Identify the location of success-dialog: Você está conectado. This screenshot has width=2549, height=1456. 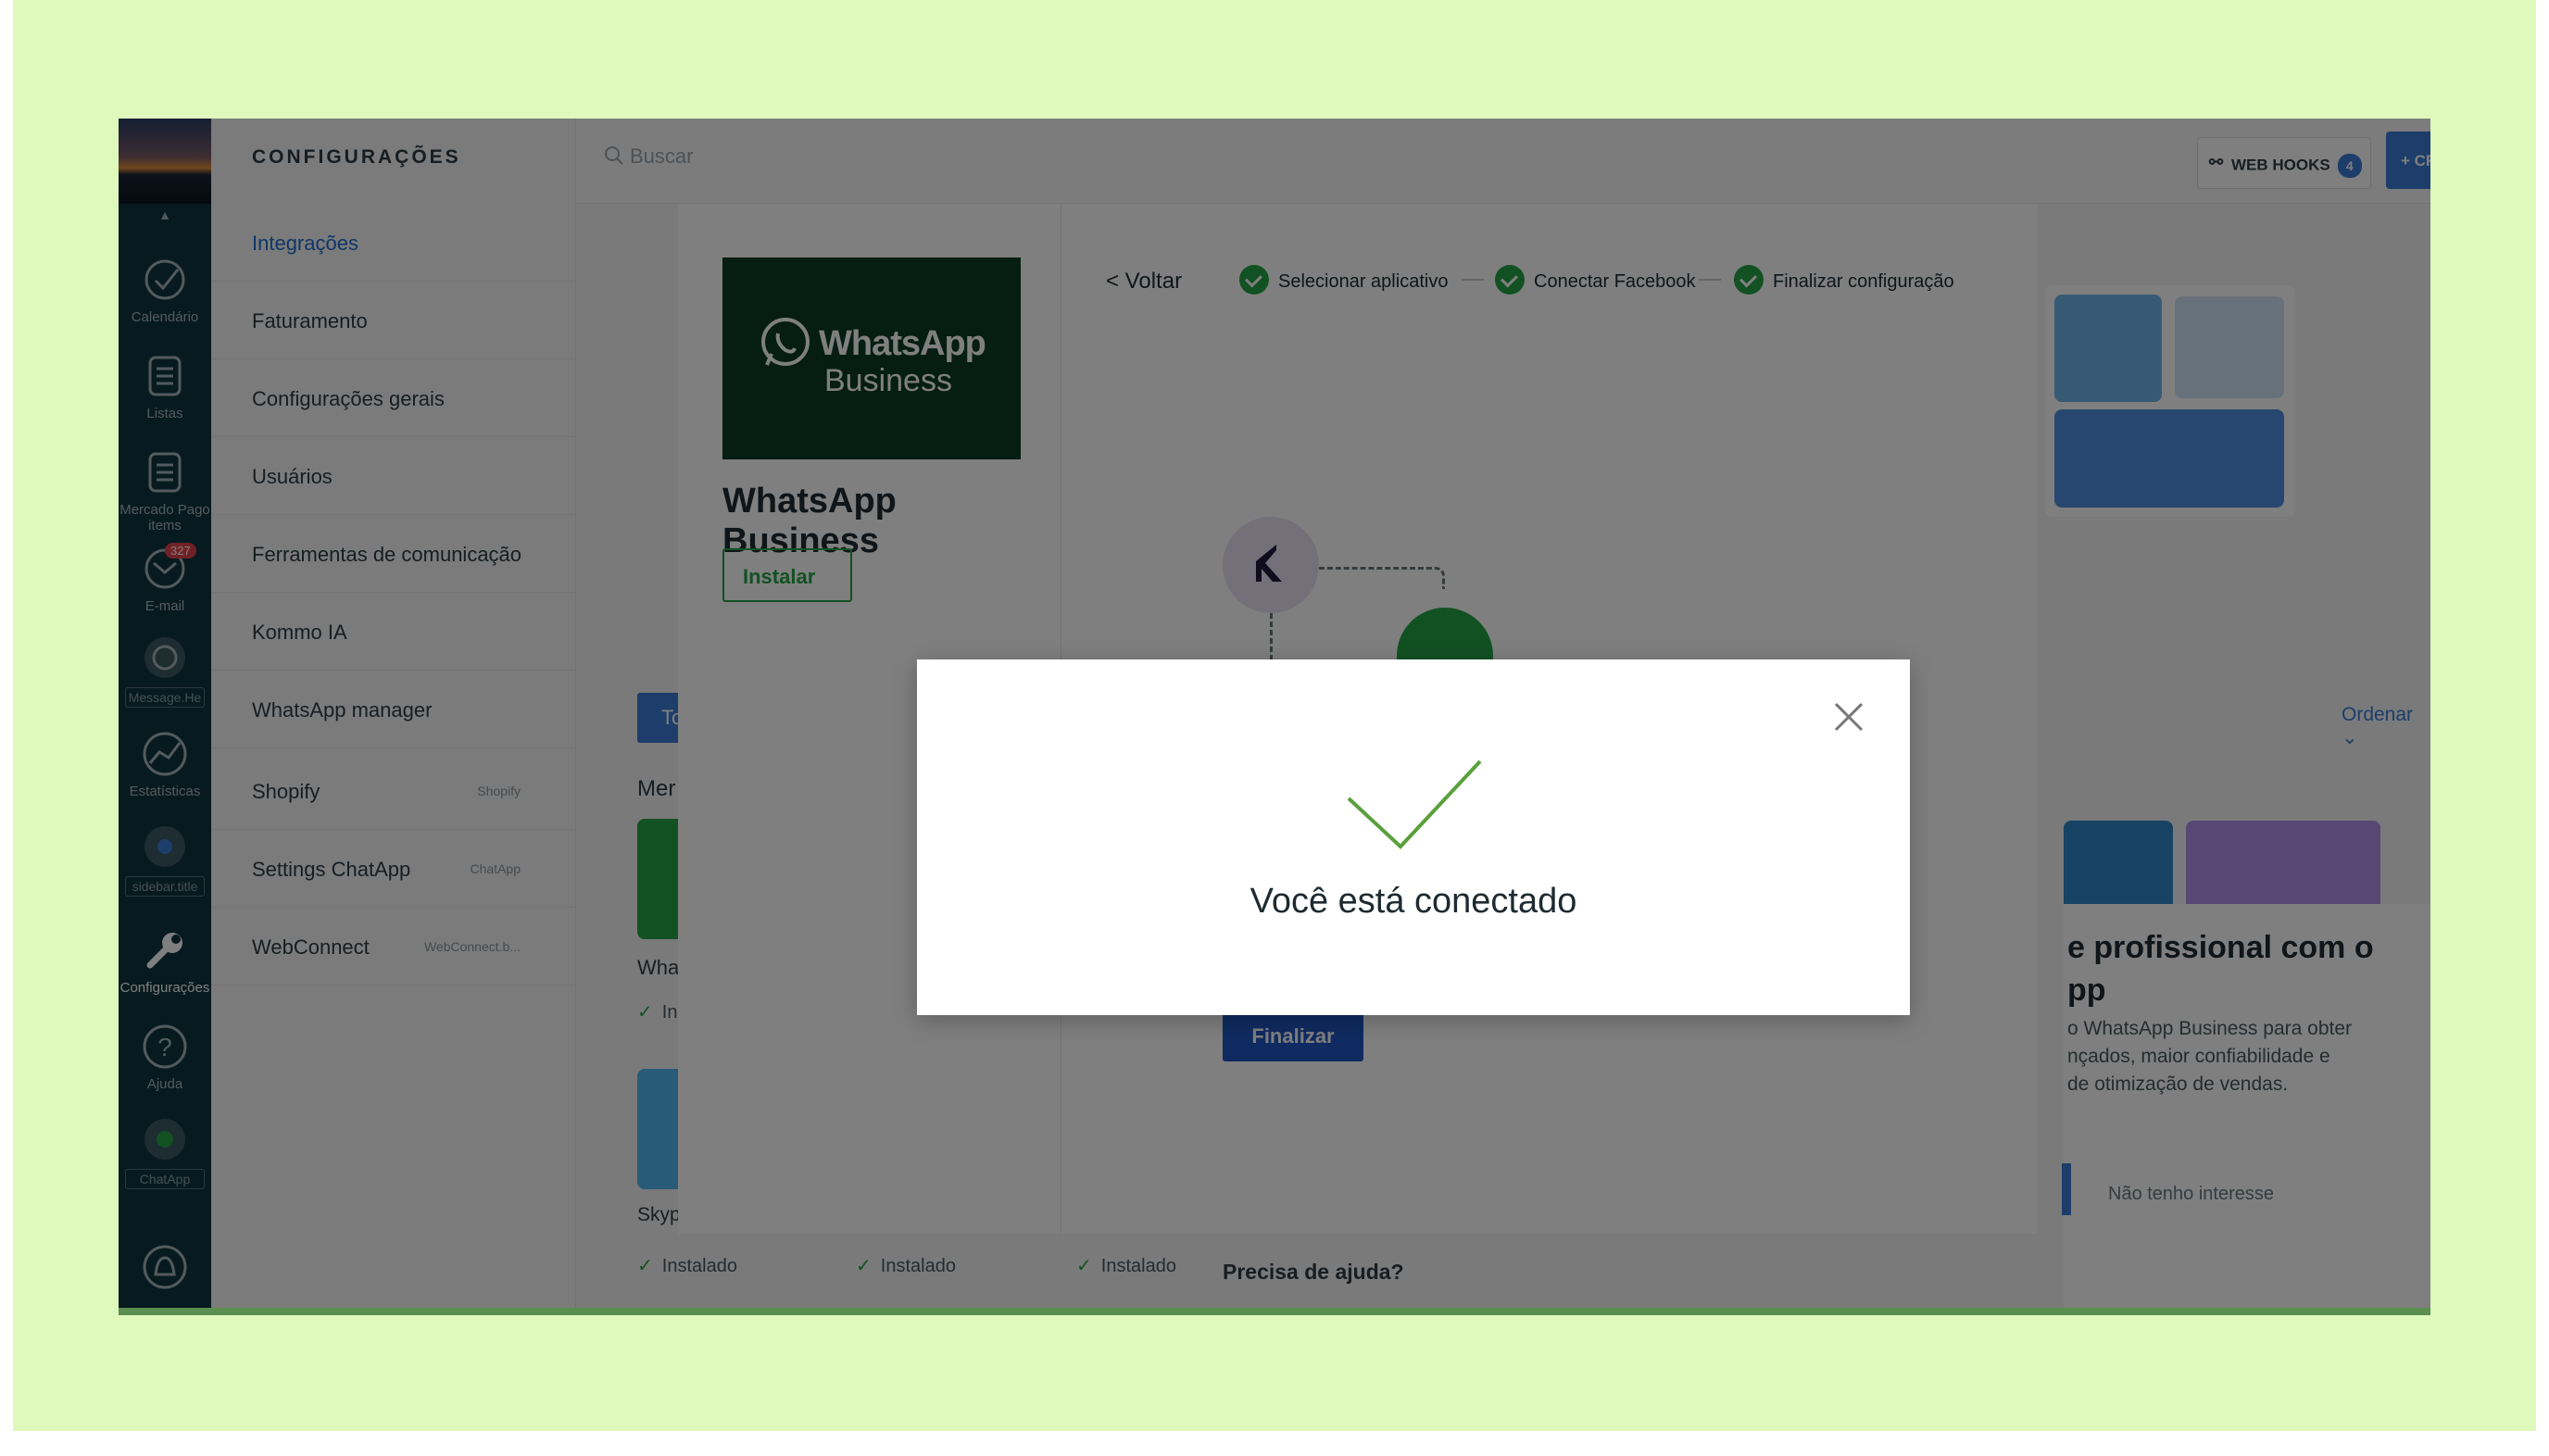
(1413, 837).